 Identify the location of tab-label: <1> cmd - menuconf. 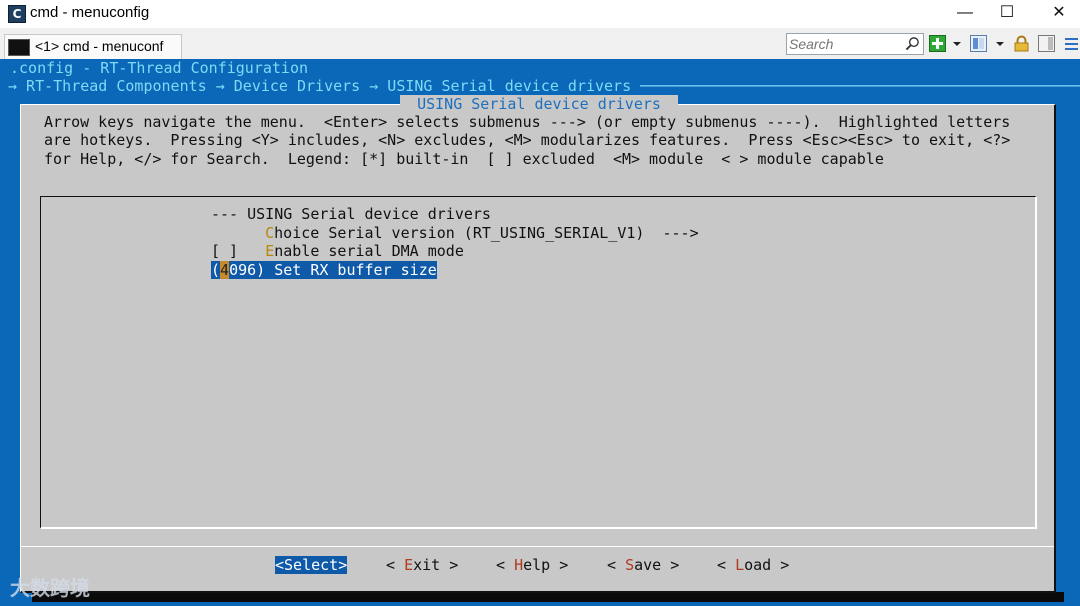
(99, 46).